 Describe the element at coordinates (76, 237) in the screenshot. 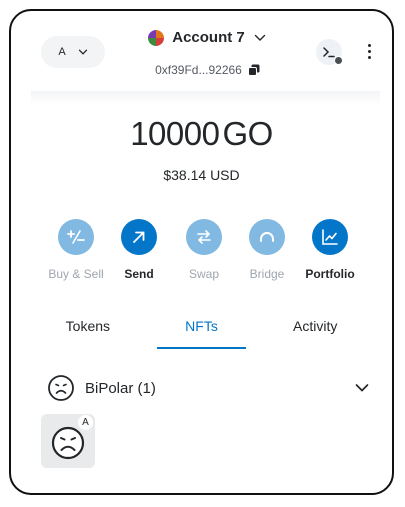

I see `plus-minus-icon` at that location.